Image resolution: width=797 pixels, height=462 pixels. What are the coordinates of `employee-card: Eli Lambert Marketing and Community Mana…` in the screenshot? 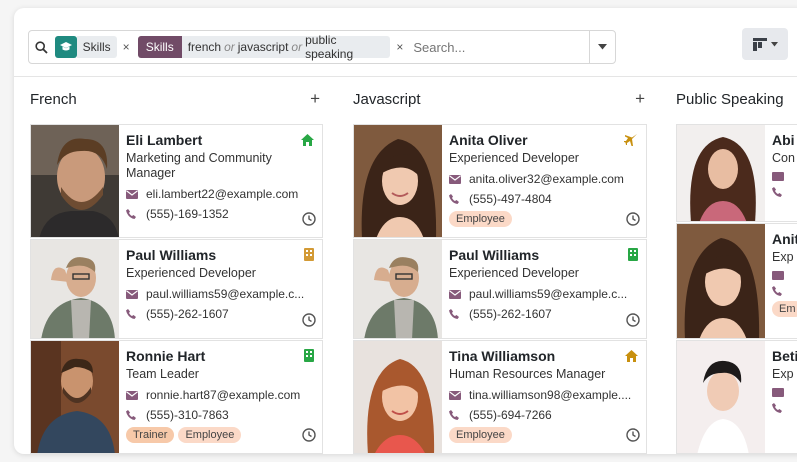 It's located at (176, 181).